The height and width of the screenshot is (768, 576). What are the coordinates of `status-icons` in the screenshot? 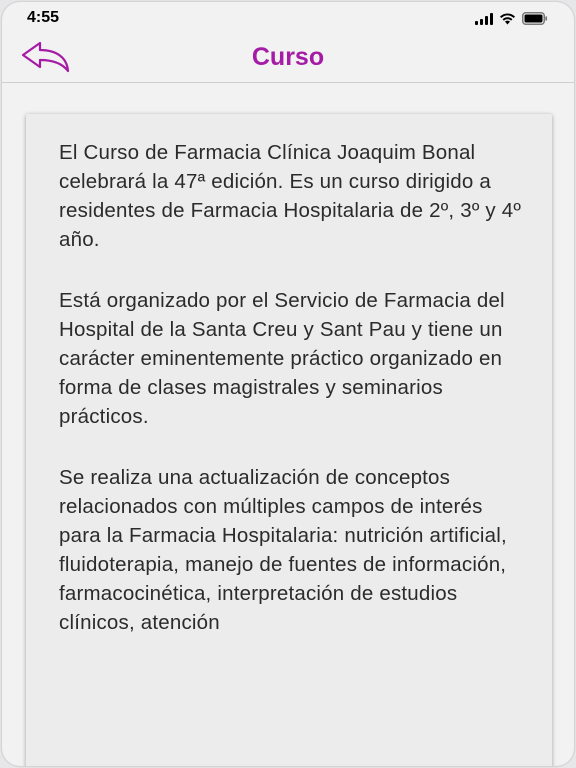 It's located at (511, 18).